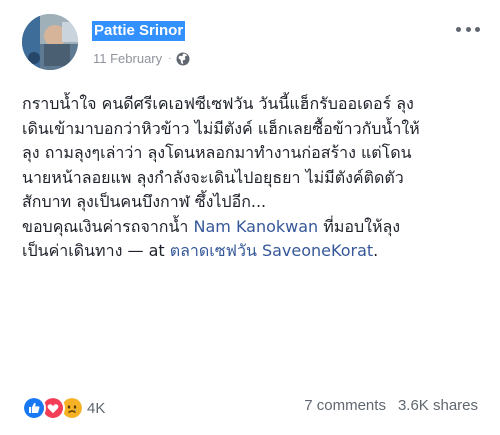 The image size is (500, 435). What do you see at coordinates (345, 405) in the screenshot?
I see `comments-link: 7 comments` at bounding box center [345, 405].